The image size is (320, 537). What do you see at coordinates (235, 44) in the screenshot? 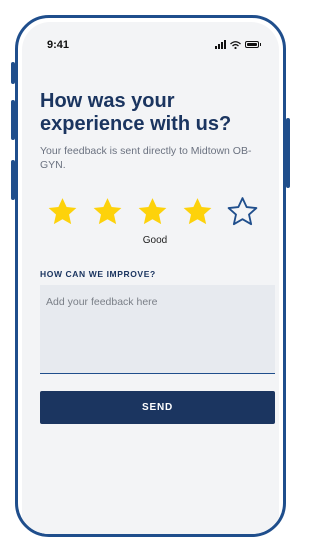
I see `wifi-icon` at bounding box center [235, 44].